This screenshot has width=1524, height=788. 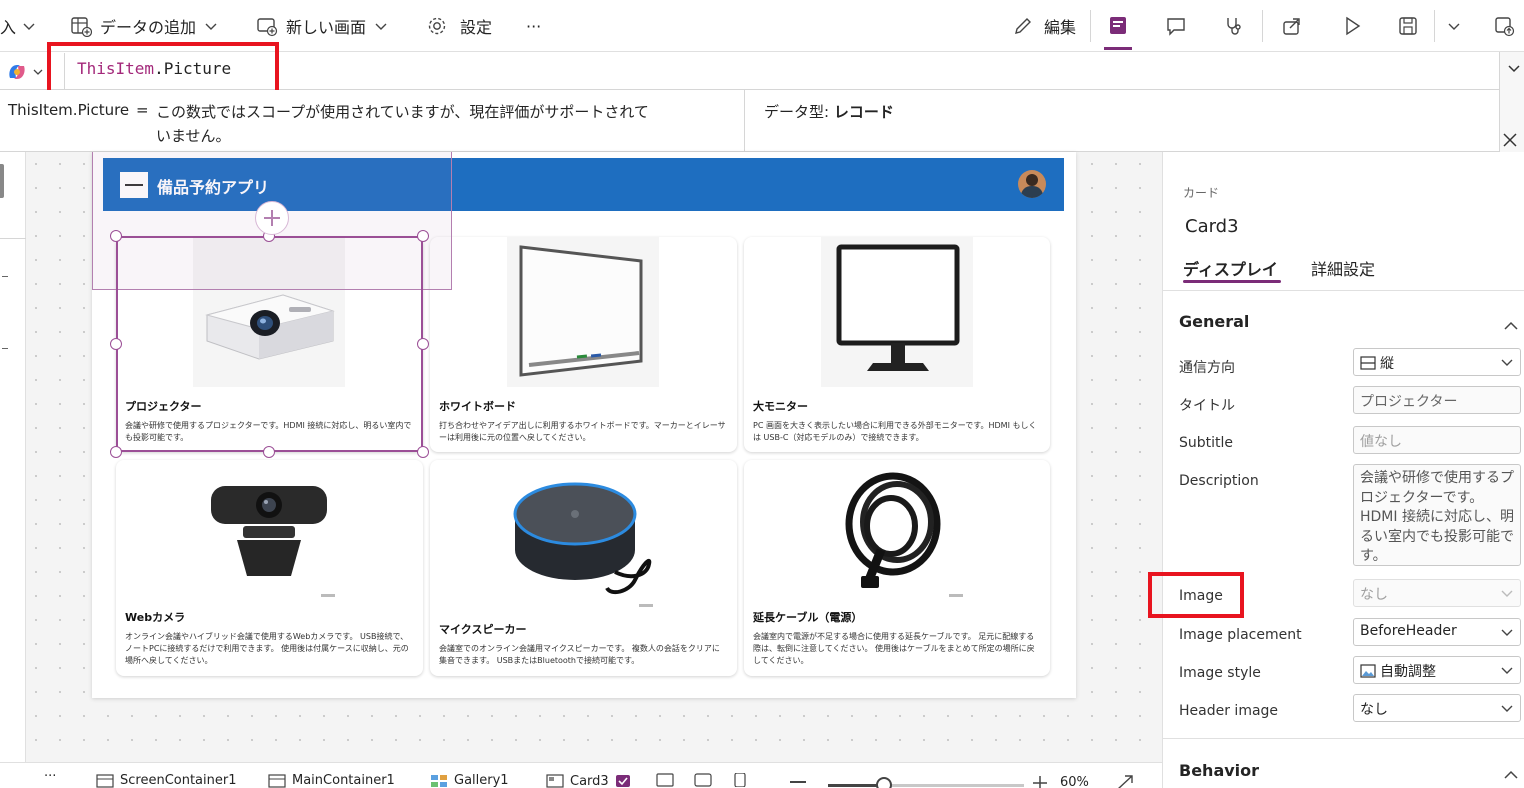 I want to click on image-style-dropdown: 自動調整, so click(x=1437, y=670).